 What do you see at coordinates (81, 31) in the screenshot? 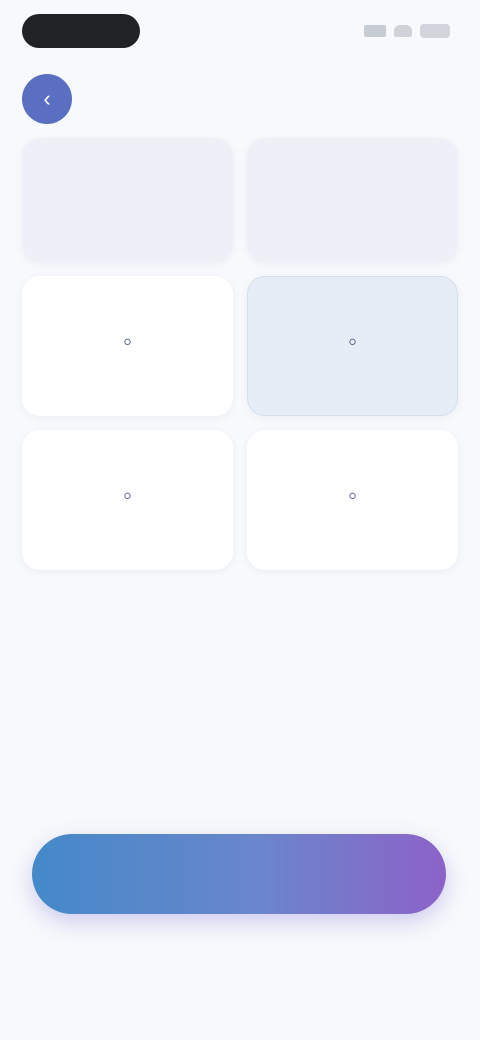
I see `dynamic-island` at bounding box center [81, 31].